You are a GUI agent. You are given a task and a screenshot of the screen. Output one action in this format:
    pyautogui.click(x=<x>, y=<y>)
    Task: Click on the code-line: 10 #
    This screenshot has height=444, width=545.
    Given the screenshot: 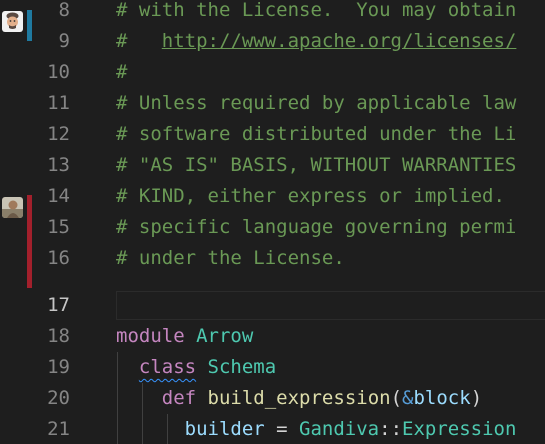 What is the action you would take?
    pyautogui.click(x=272, y=72)
    